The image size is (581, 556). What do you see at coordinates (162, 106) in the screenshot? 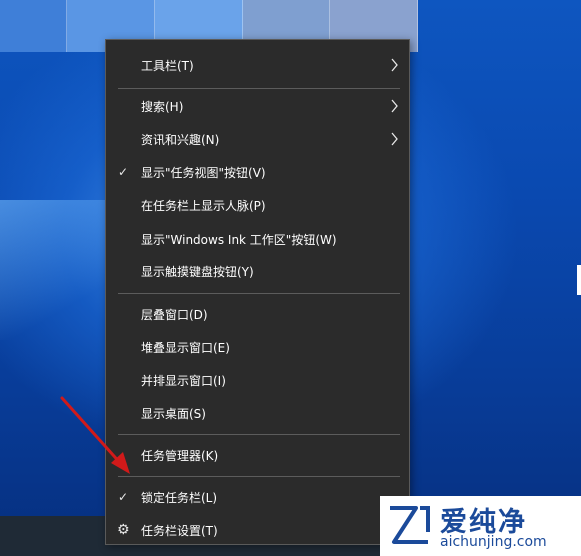
I see `menu-item-label: 搜索(H)` at bounding box center [162, 106].